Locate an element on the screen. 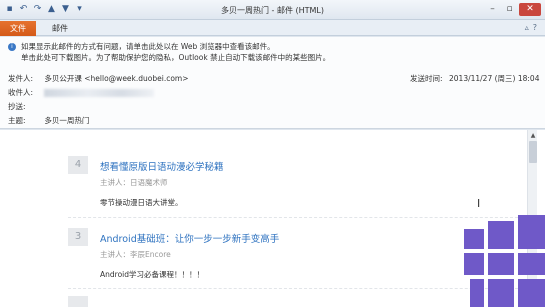  item-title-link: Android基础班：让你一步一步新手变高手 is located at coordinates (189, 238).